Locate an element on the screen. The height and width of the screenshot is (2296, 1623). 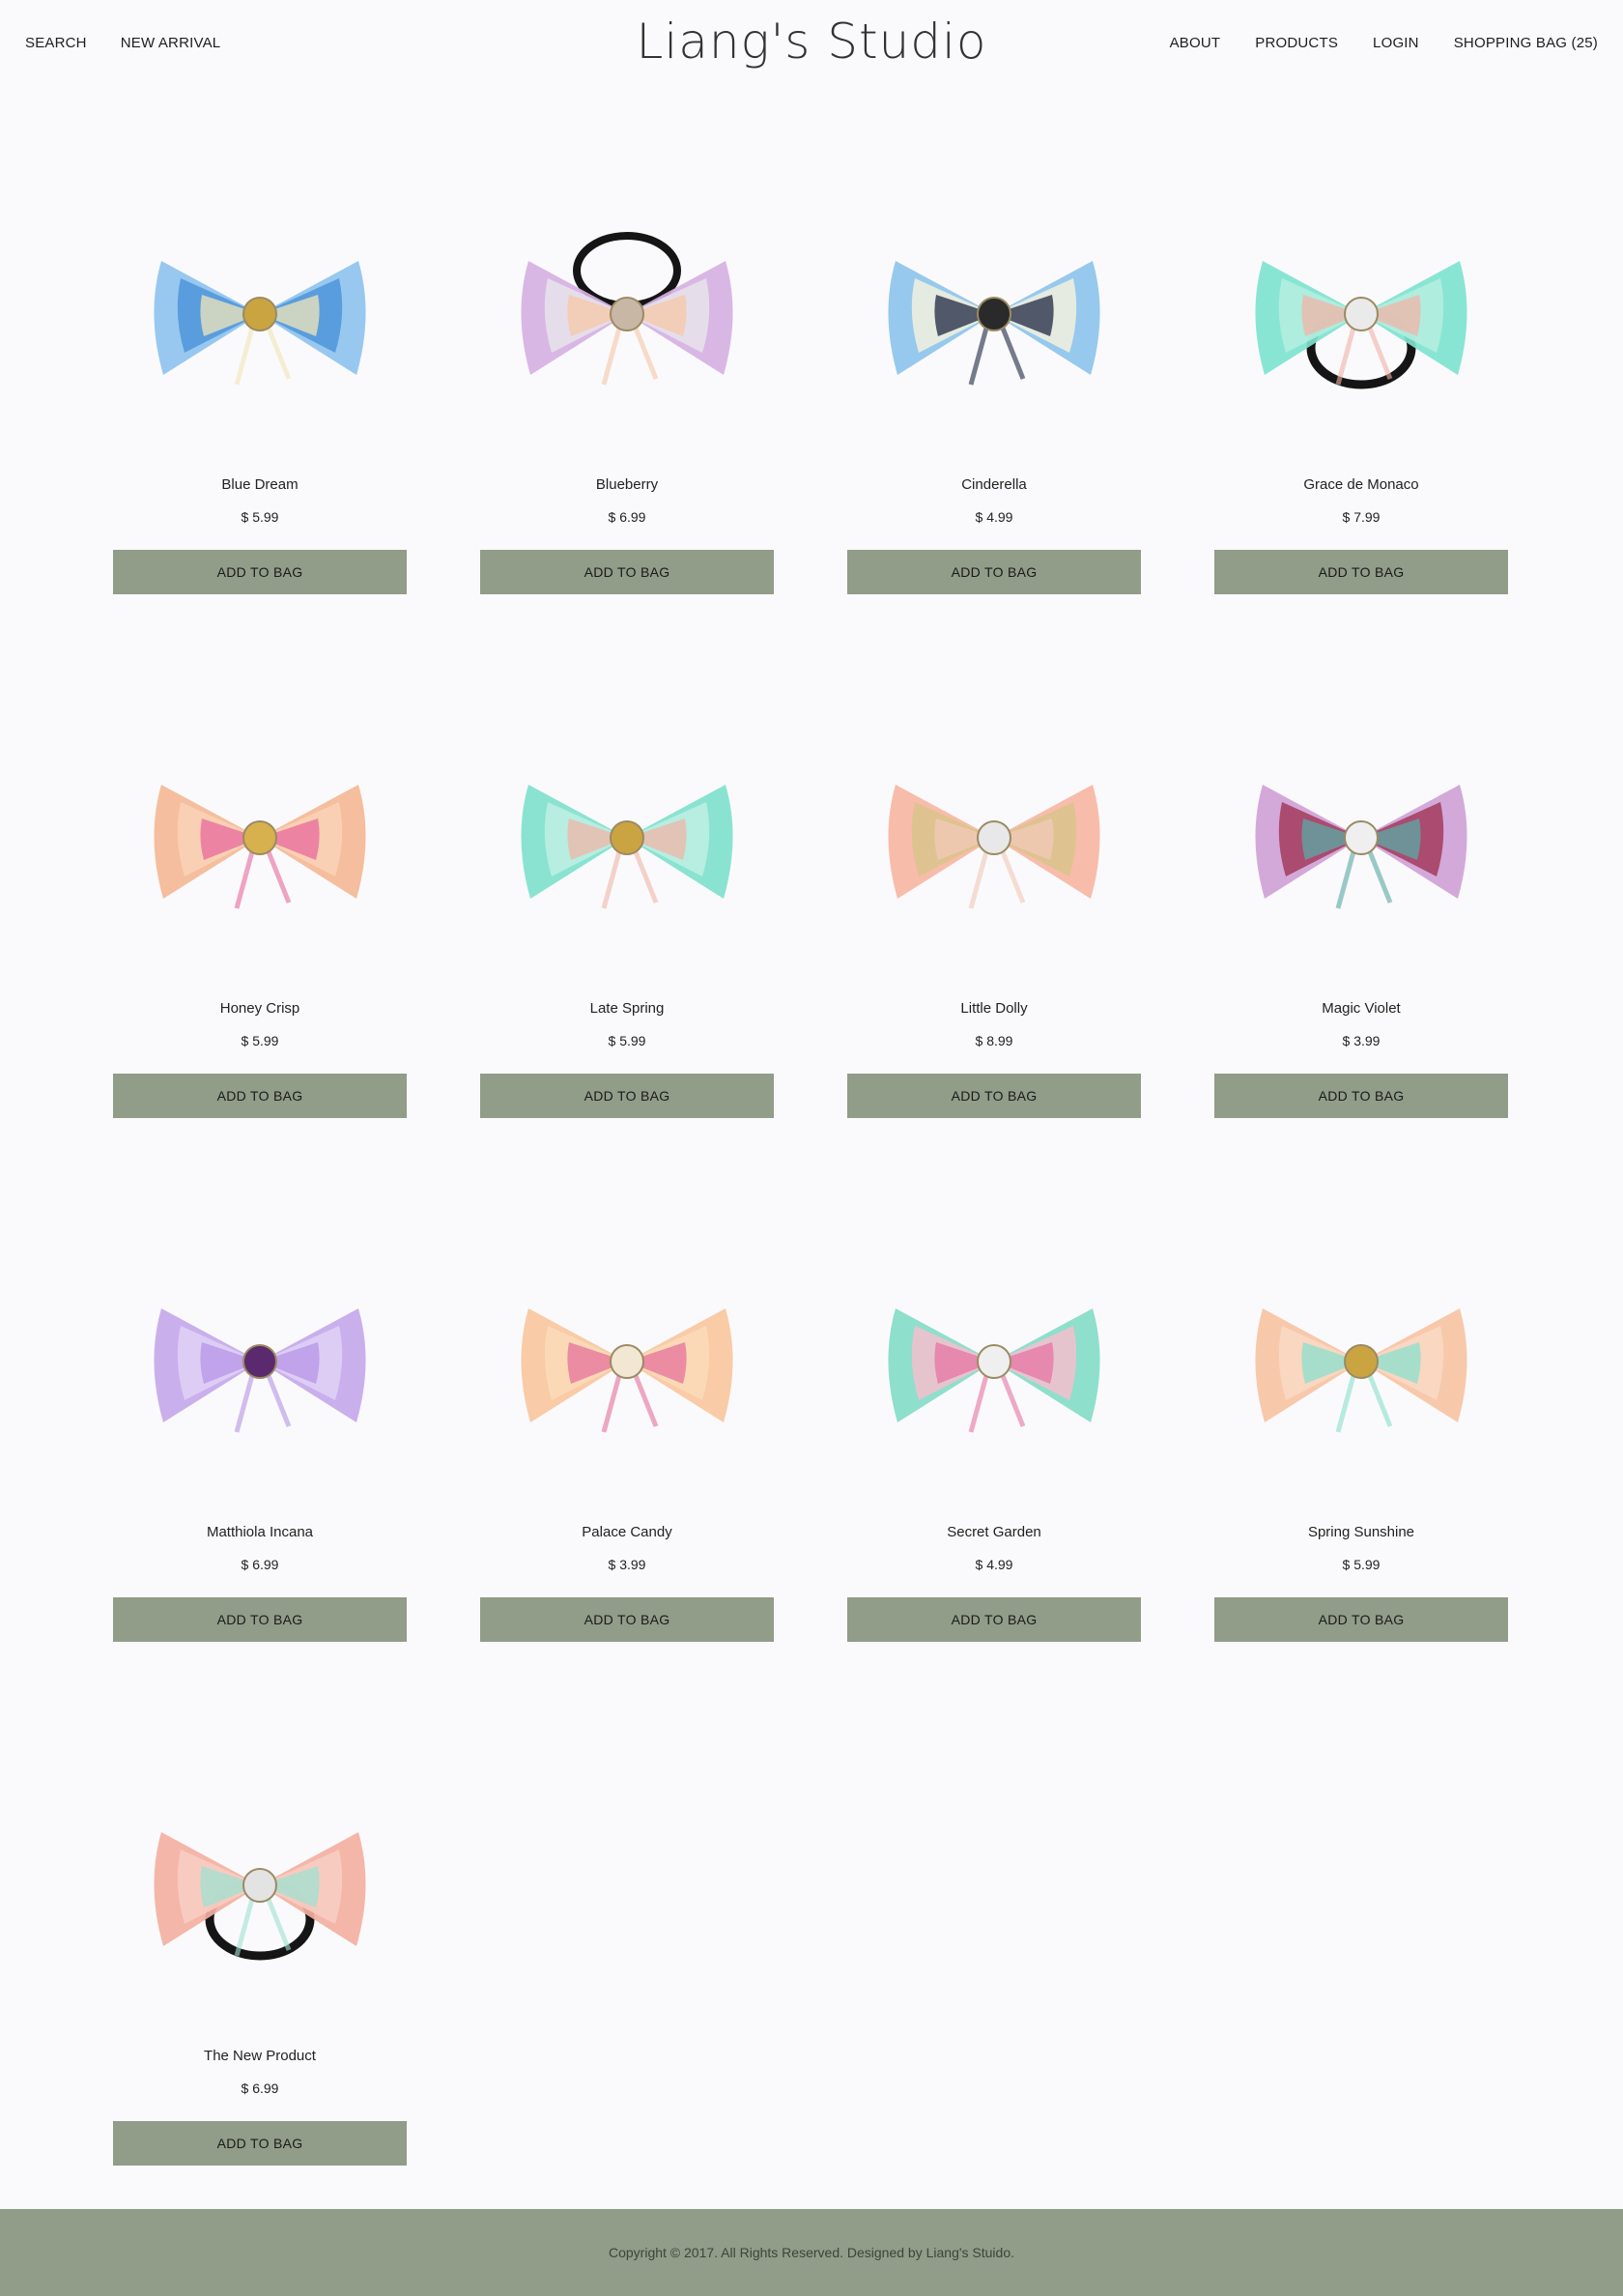
product-card: Blue Dream $ 5.99 ADD TO BAG is located at coordinates (260, 374).